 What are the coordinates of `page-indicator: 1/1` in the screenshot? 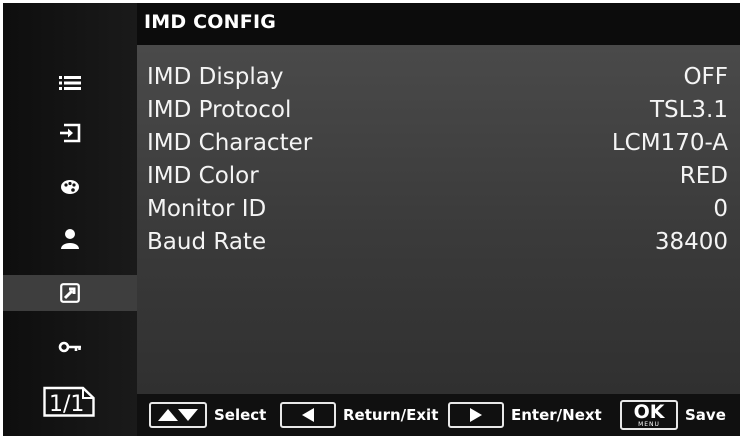 It's located at (69, 401).